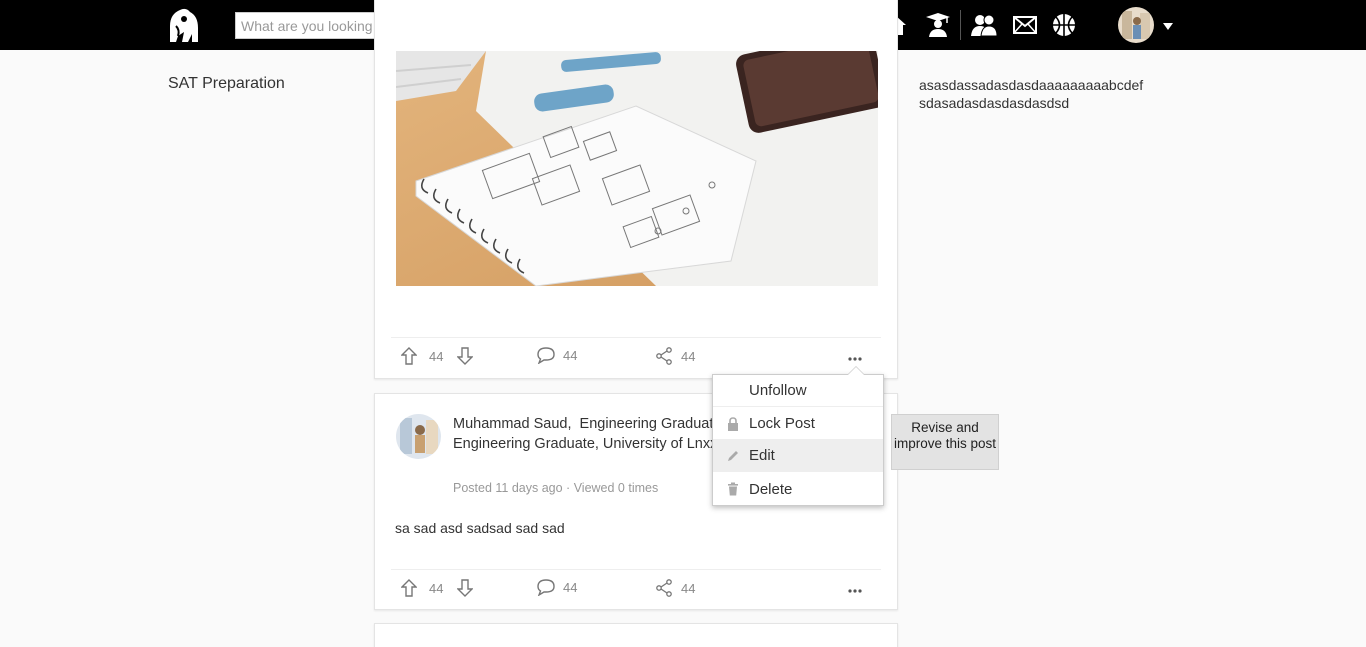 The width and height of the screenshot is (1366, 647). I want to click on users-icon, so click(984, 25).